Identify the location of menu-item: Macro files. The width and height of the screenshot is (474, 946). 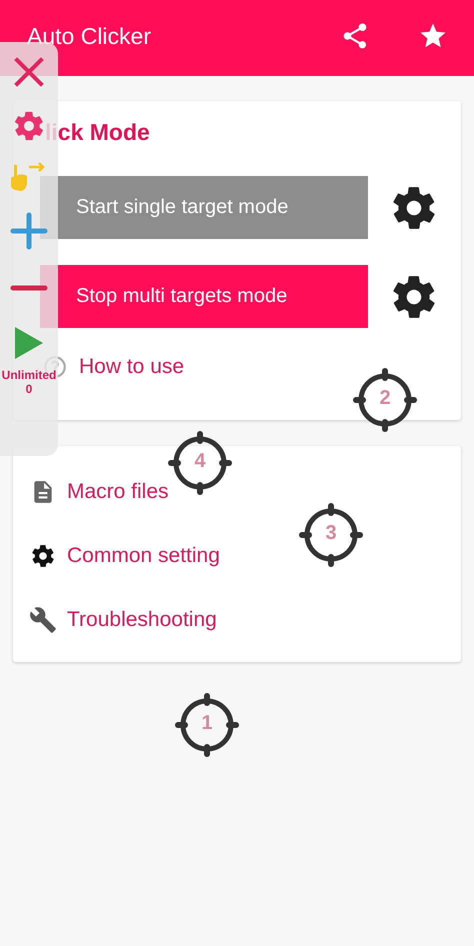
(118, 492).